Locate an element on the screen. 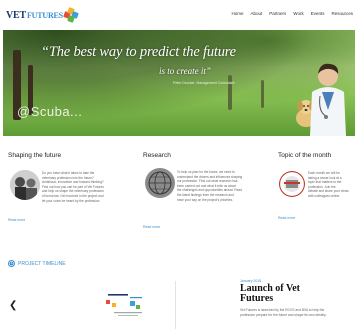 The height and width of the screenshot is (331, 355). logo-futures-text: FUTURES is located at coordinates (44, 15).